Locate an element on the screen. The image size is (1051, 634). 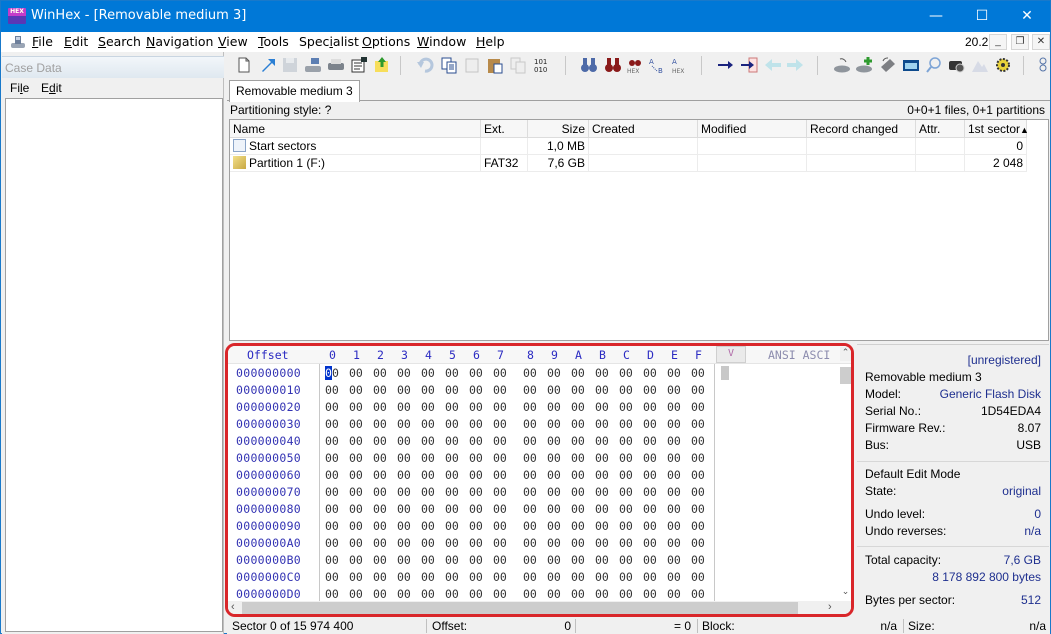
hex-offset: 000000010 is located at coordinates (268, 390).